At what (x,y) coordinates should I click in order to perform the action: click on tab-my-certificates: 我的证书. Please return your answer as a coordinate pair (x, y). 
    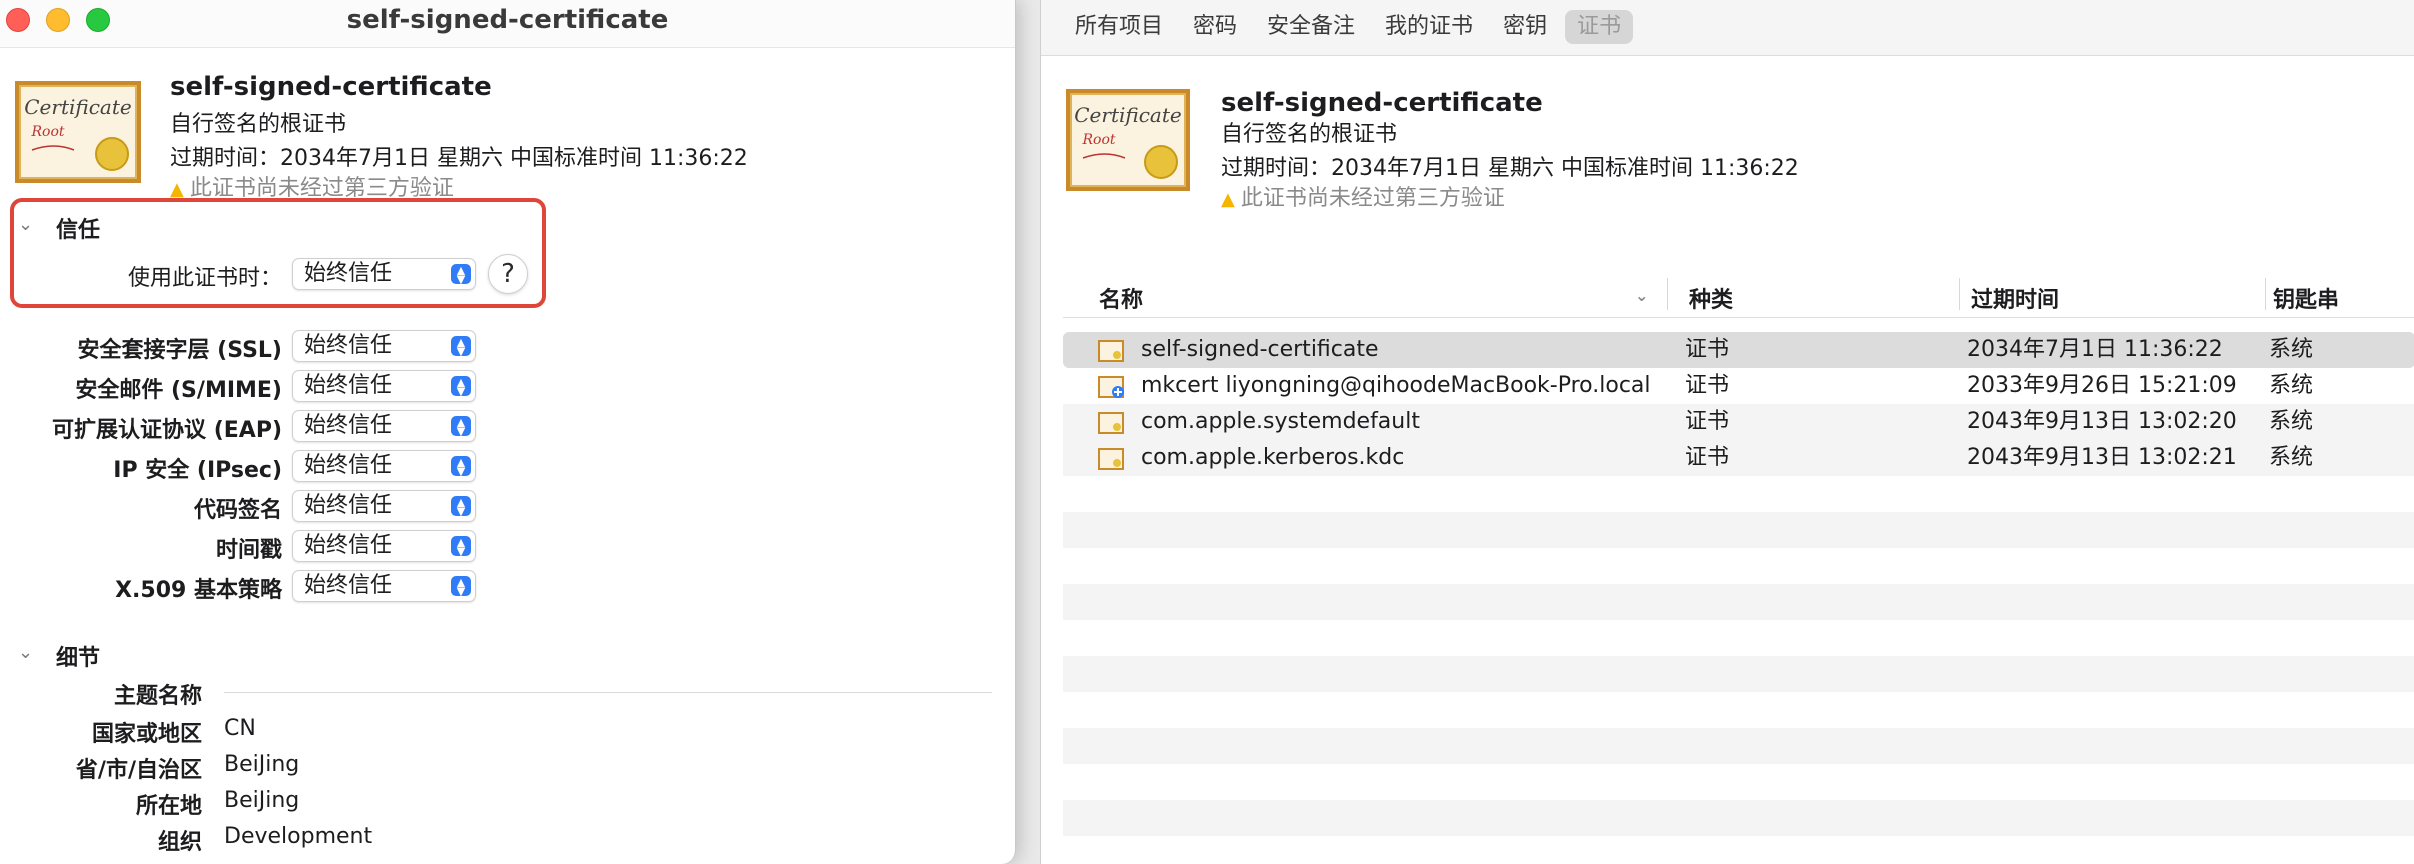
    Looking at the image, I should click on (1429, 27).